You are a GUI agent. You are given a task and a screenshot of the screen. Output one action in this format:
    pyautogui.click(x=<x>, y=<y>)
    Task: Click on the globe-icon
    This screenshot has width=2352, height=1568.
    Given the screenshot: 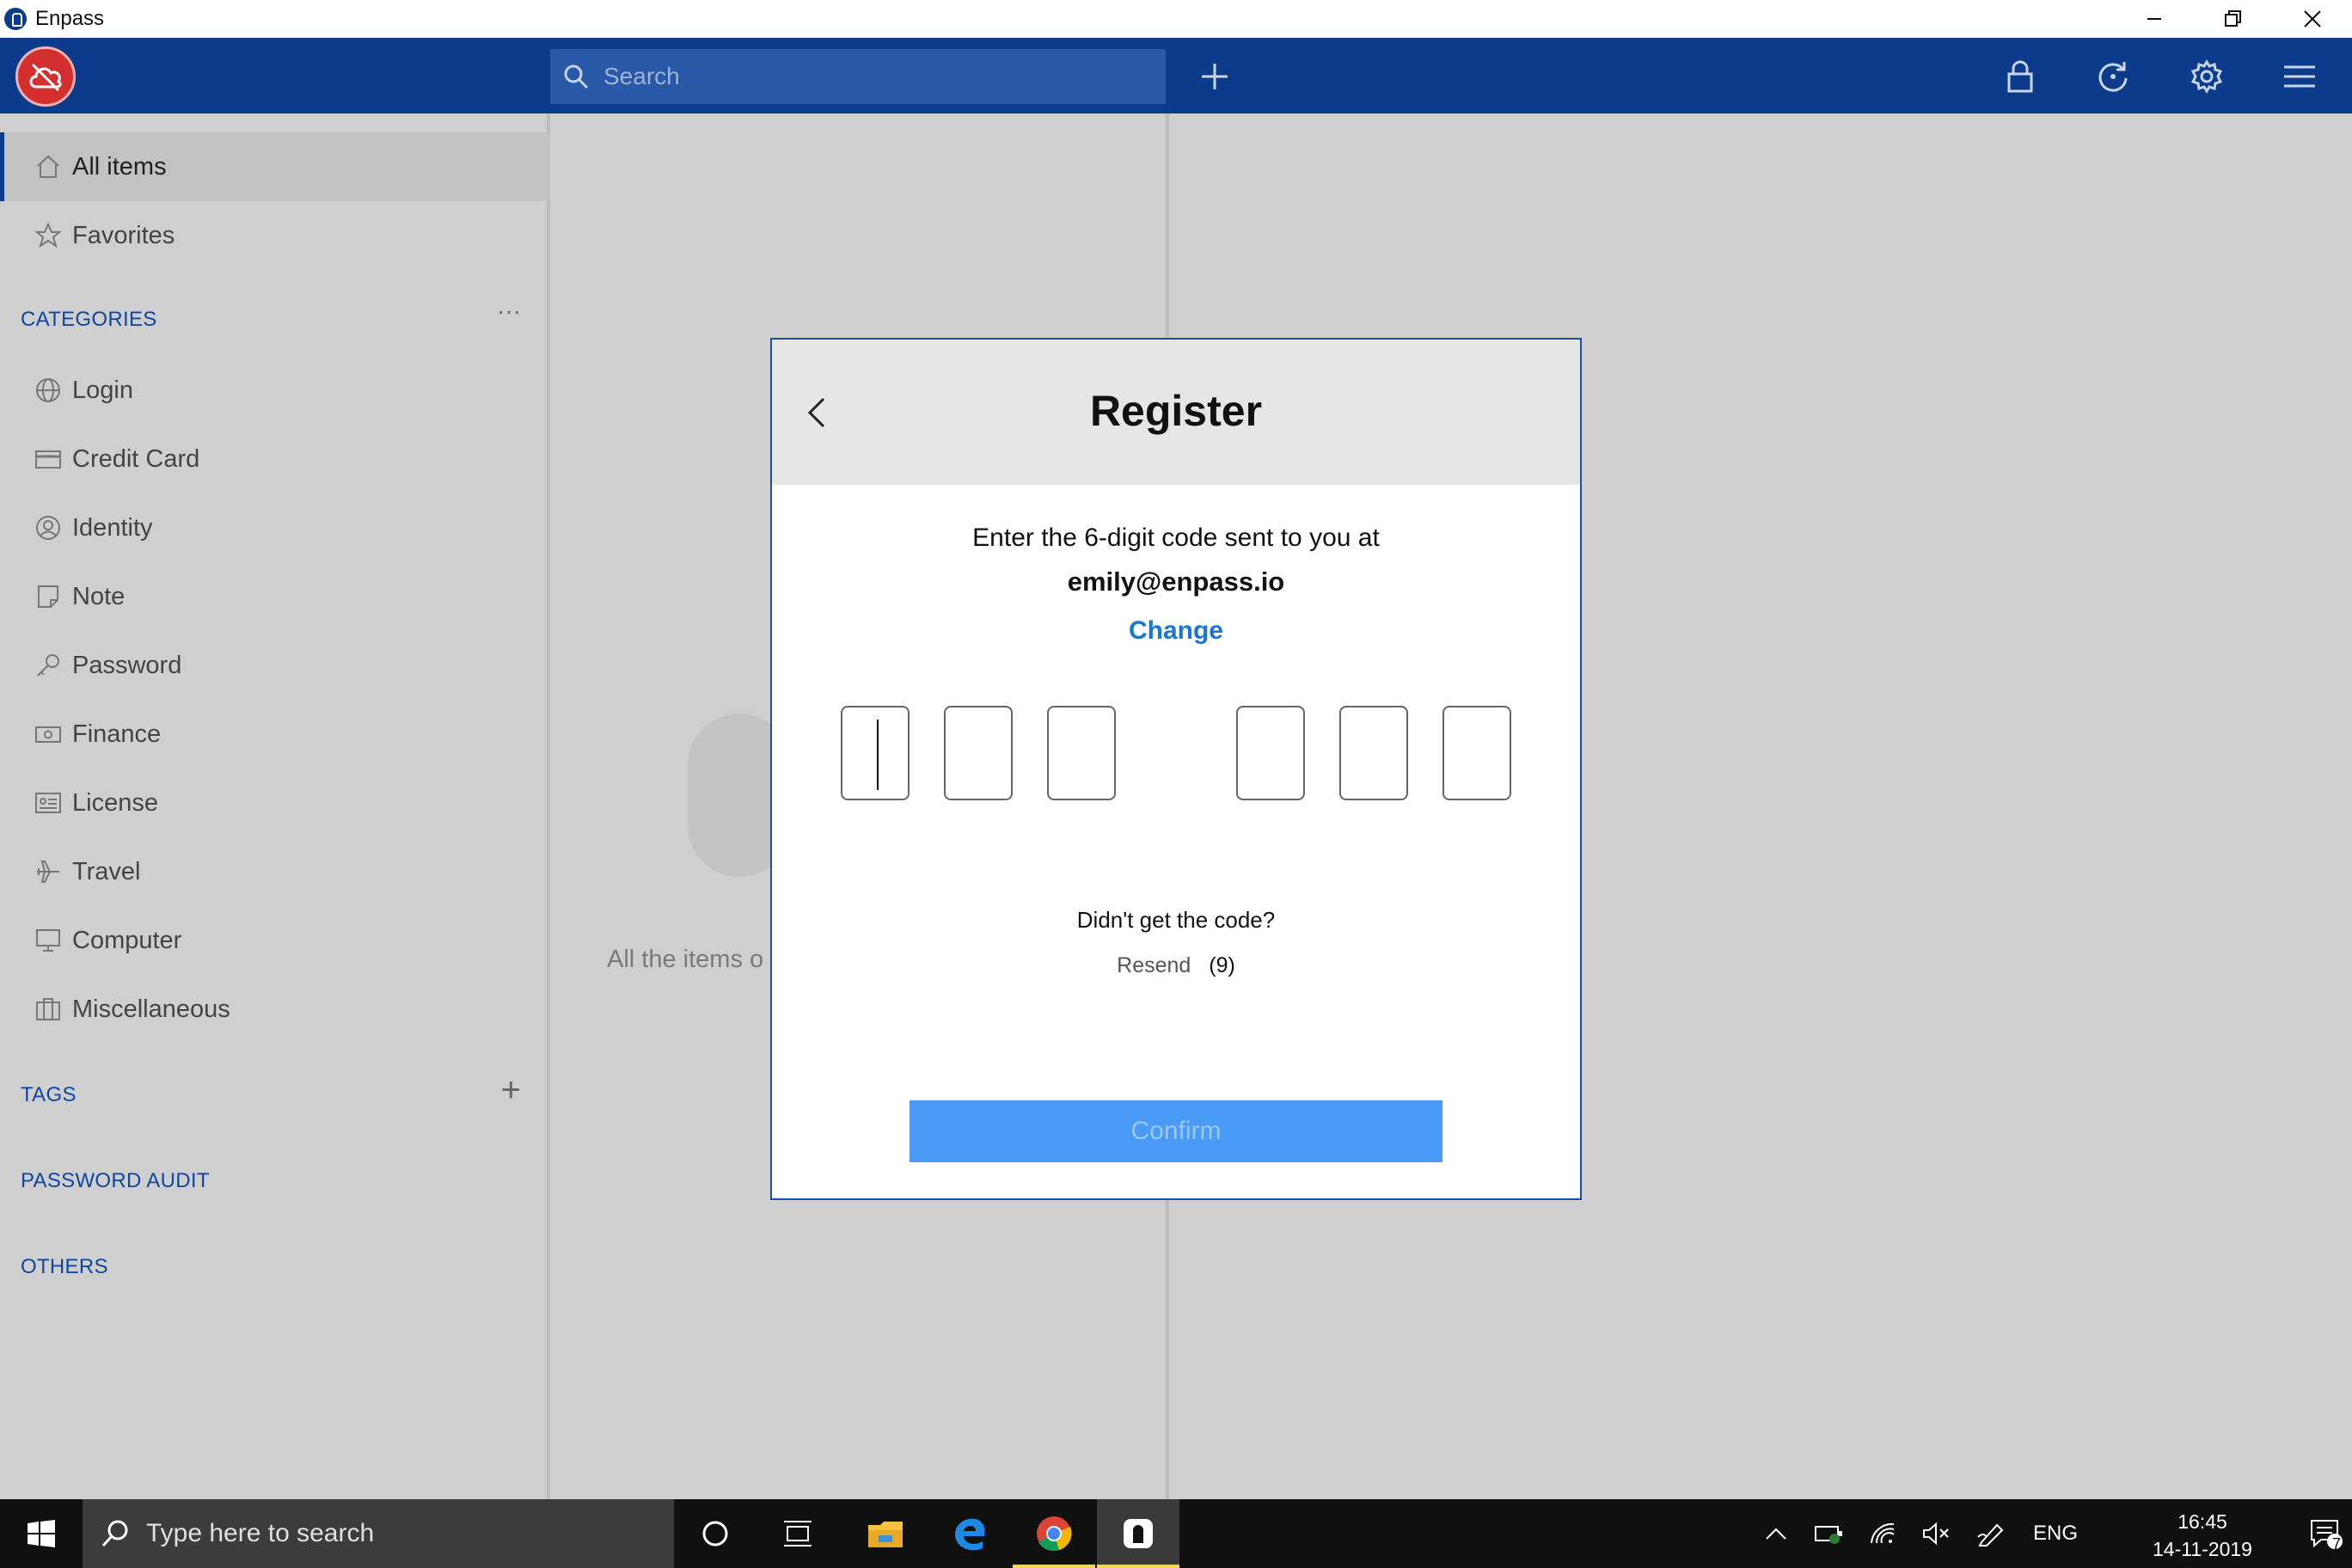 What is the action you would take?
    pyautogui.click(x=48, y=390)
    